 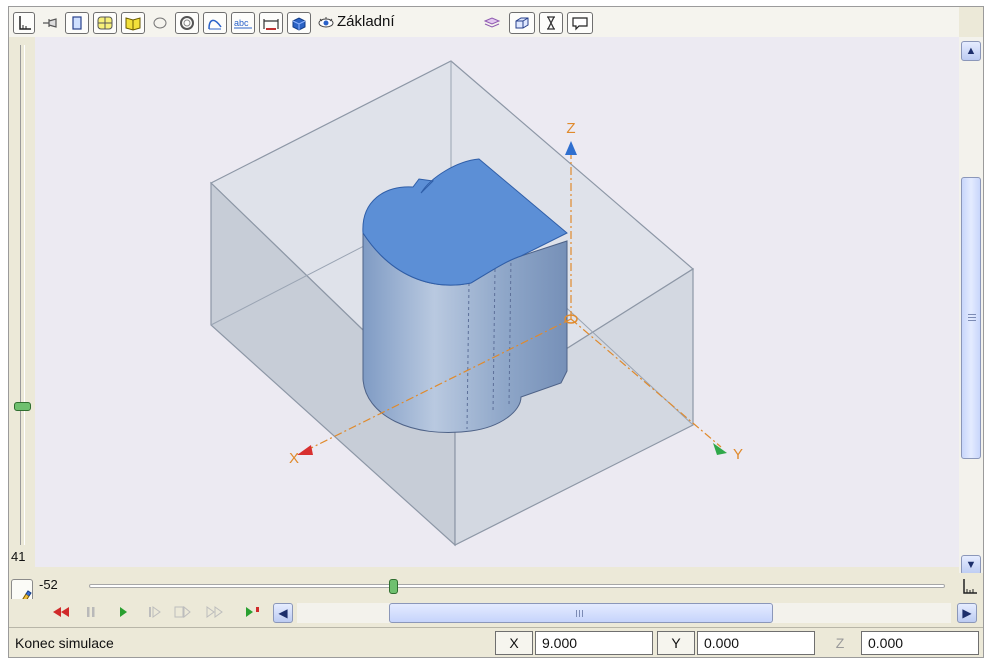 What do you see at coordinates (50, 23) in the screenshot?
I see `pin-icon` at bounding box center [50, 23].